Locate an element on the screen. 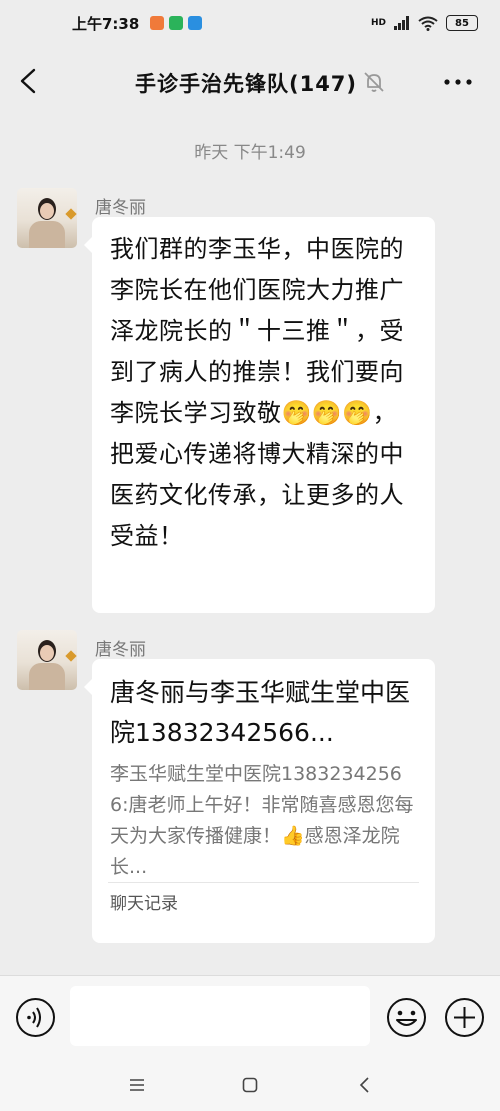 The width and height of the screenshot is (500, 1111). status-time: 上午7:38 is located at coordinates (106, 23).